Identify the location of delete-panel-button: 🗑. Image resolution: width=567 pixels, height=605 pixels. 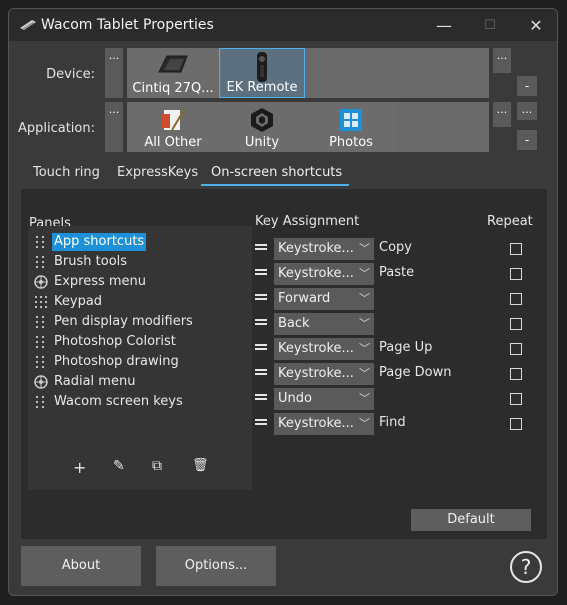
(200, 466).